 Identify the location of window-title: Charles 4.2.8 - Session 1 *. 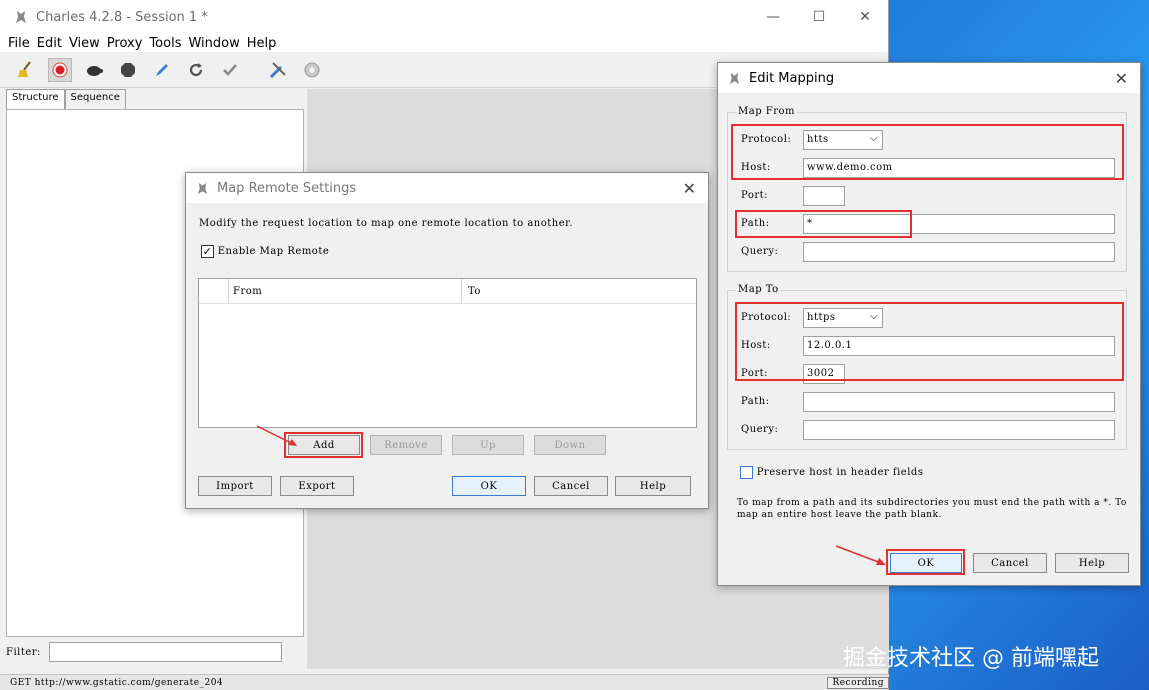
(122, 17).